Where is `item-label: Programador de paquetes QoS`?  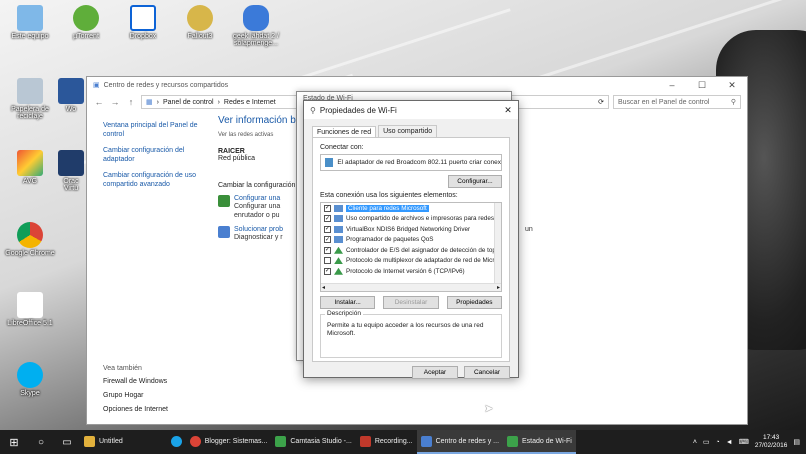 item-label: Programador de paquetes QoS is located at coordinates (390, 240).